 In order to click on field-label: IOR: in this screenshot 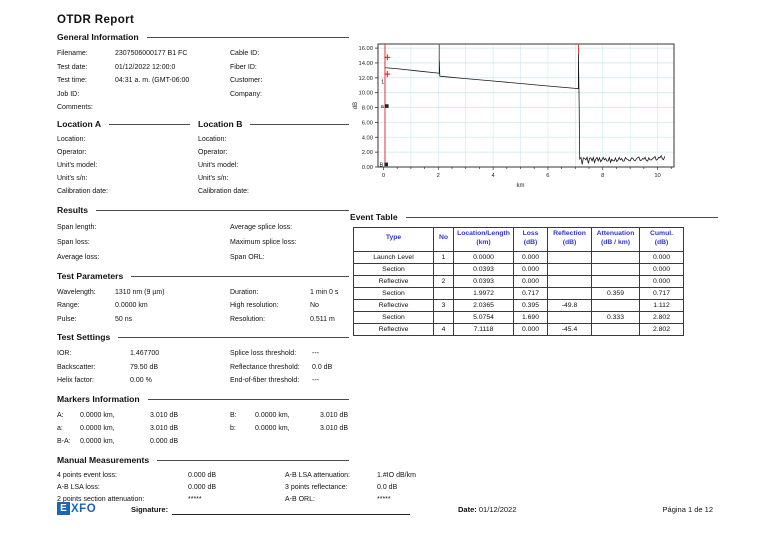, I will do `click(64, 354)`.